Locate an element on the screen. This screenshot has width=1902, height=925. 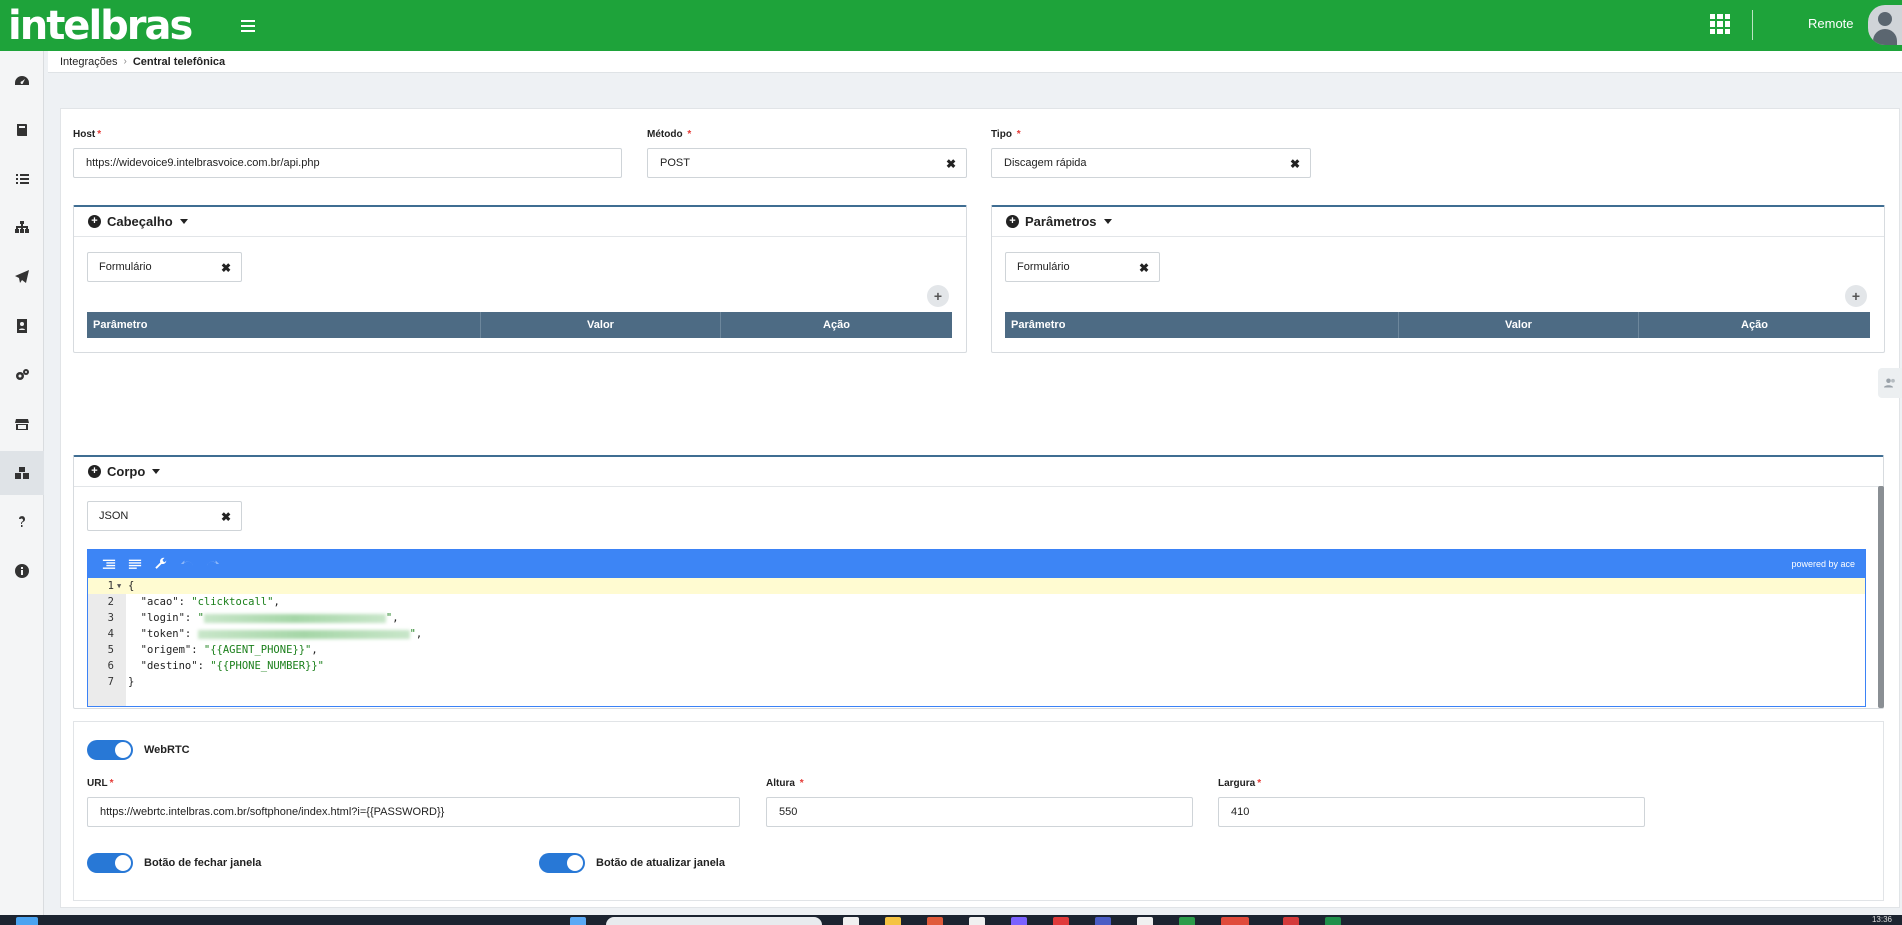
user-avatar is located at coordinates (1885, 25).